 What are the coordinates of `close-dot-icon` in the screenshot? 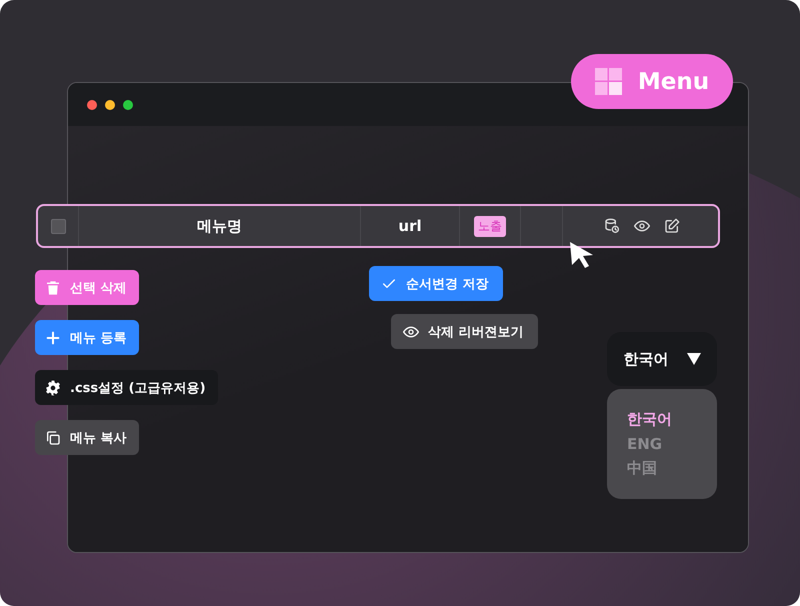 It's located at (92, 105).